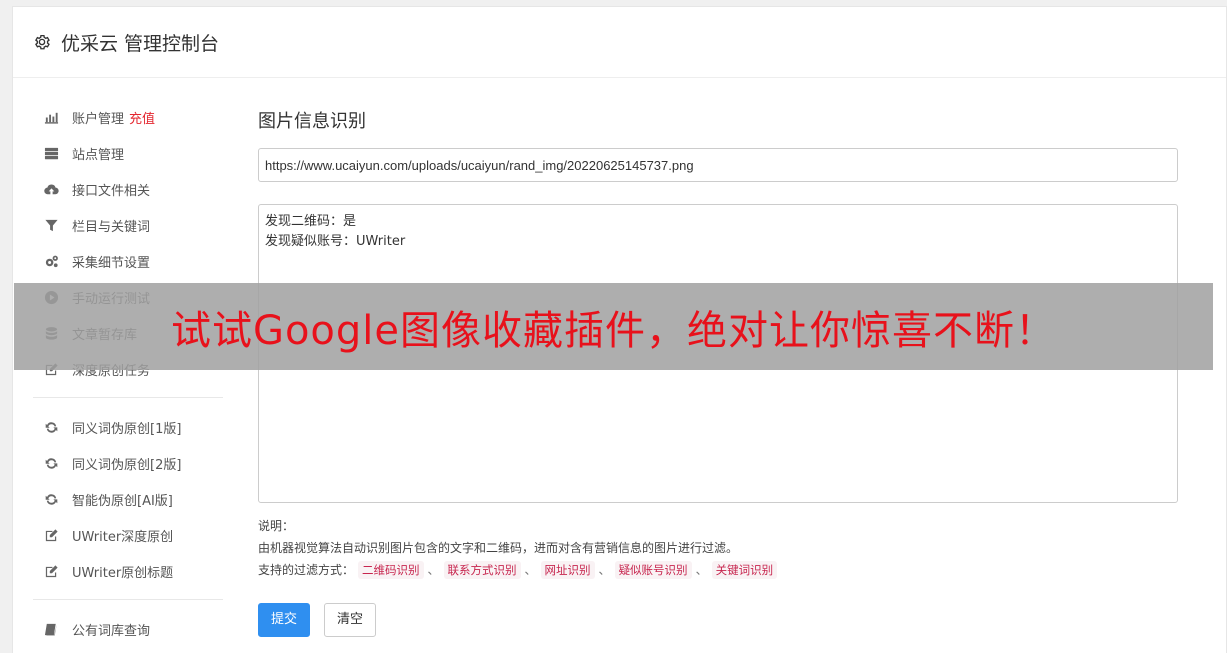 This screenshot has width=1227, height=653. What do you see at coordinates (123, 537) in the screenshot?
I see `sidebar-item-label: UWriter深度原创` at bounding box center [123, 537].